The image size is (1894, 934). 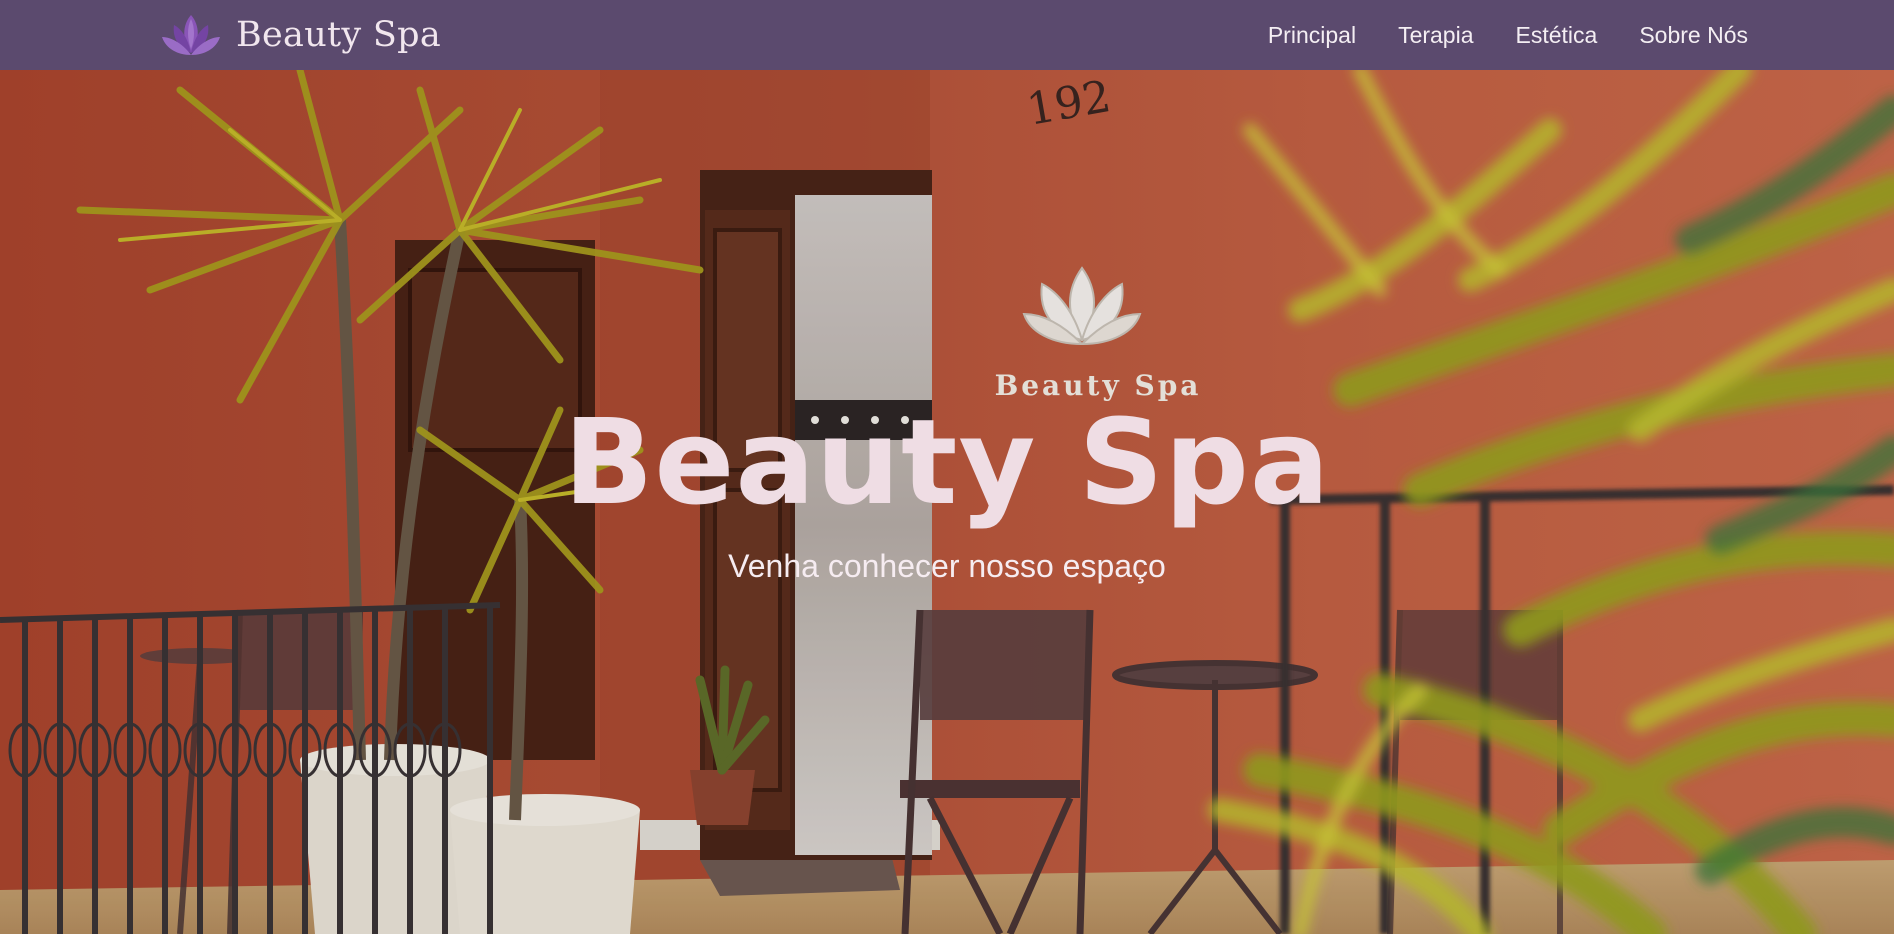 I want to click on brand-link: Beauty Spa, so click(x=300, y=35).